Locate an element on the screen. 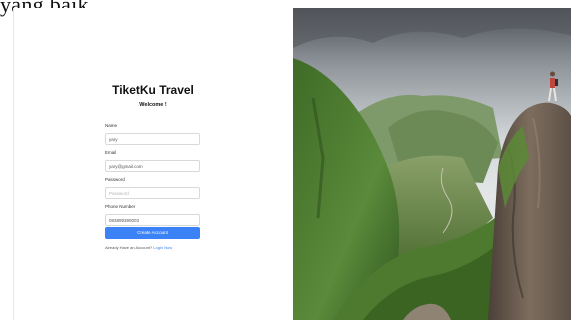 This screenshot has width=571, height=320. phone-input: 083899390003 is located at coordinates (152, 220).